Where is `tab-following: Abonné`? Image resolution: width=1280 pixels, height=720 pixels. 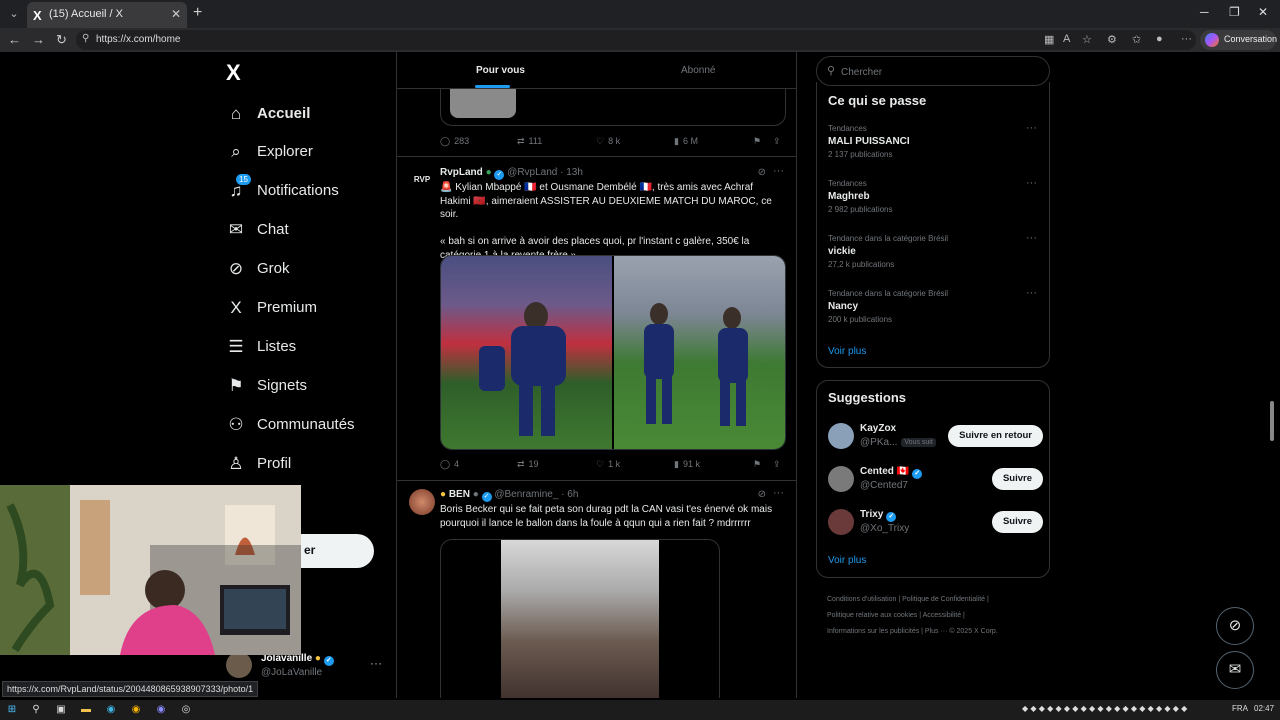 tab-following: Abonné is located at coordinates (698, 70).